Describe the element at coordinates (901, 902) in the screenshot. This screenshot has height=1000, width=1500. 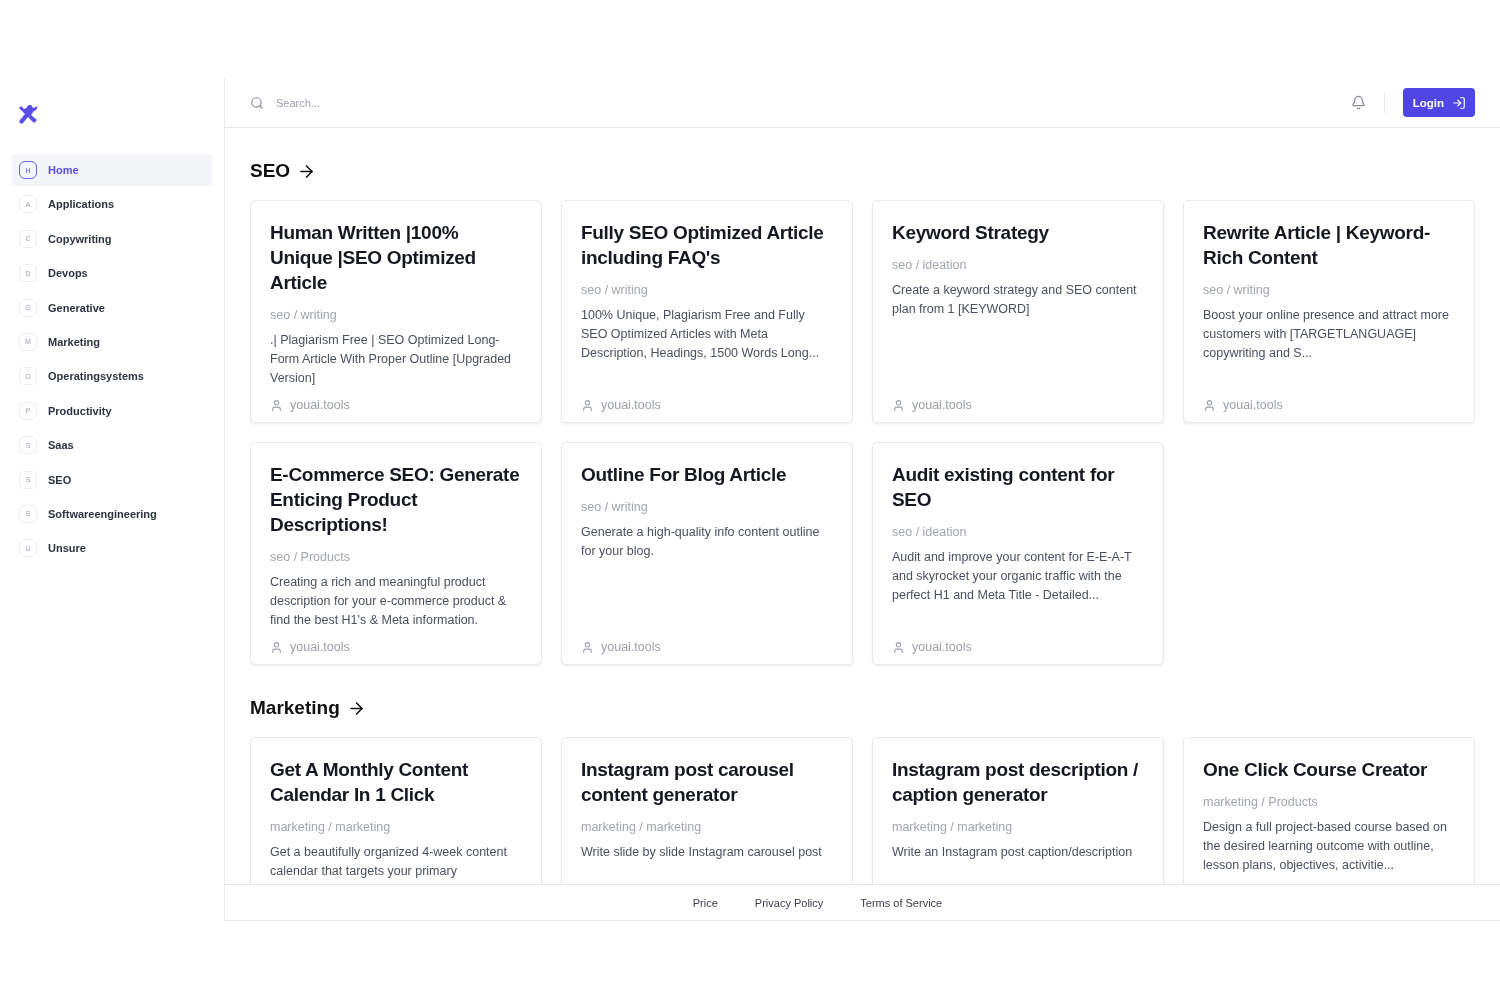
I see `footer-link: Terms of Service` at that location.